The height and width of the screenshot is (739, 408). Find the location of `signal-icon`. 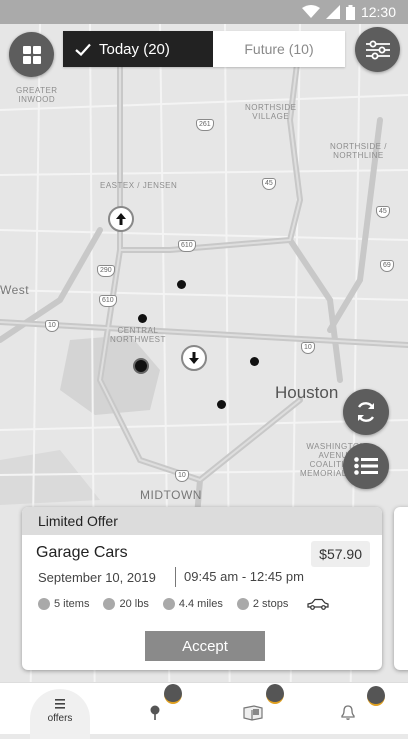

signal-icon is located at coordinates (332, 12).